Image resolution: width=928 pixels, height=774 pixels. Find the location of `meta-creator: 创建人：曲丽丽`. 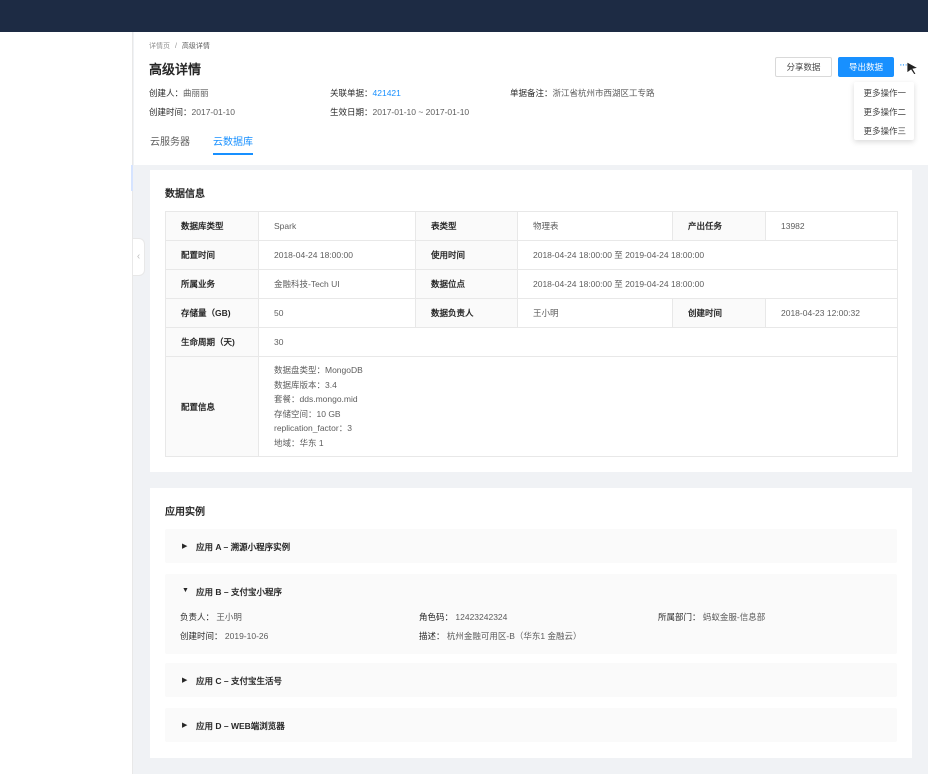

meta-creator: 创建人：曲丽丽 is located at coordinates (179, 93).